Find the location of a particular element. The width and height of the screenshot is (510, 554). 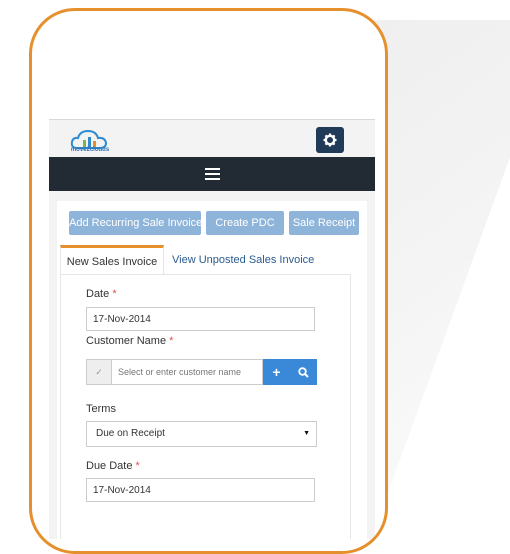

create-pdc-button: Create PDC is located at coordinates (245, 223).